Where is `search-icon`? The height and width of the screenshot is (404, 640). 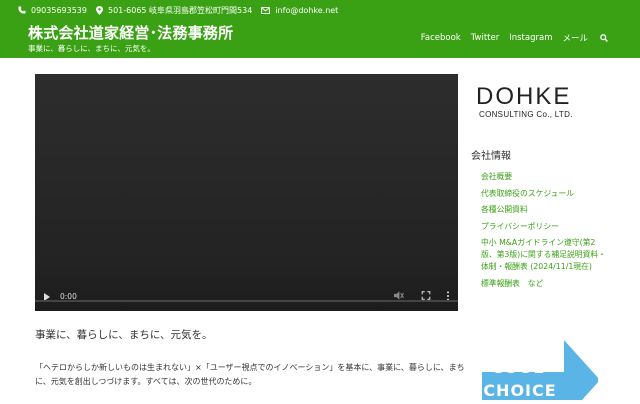
search-icon is located at coordinates (604, 38).